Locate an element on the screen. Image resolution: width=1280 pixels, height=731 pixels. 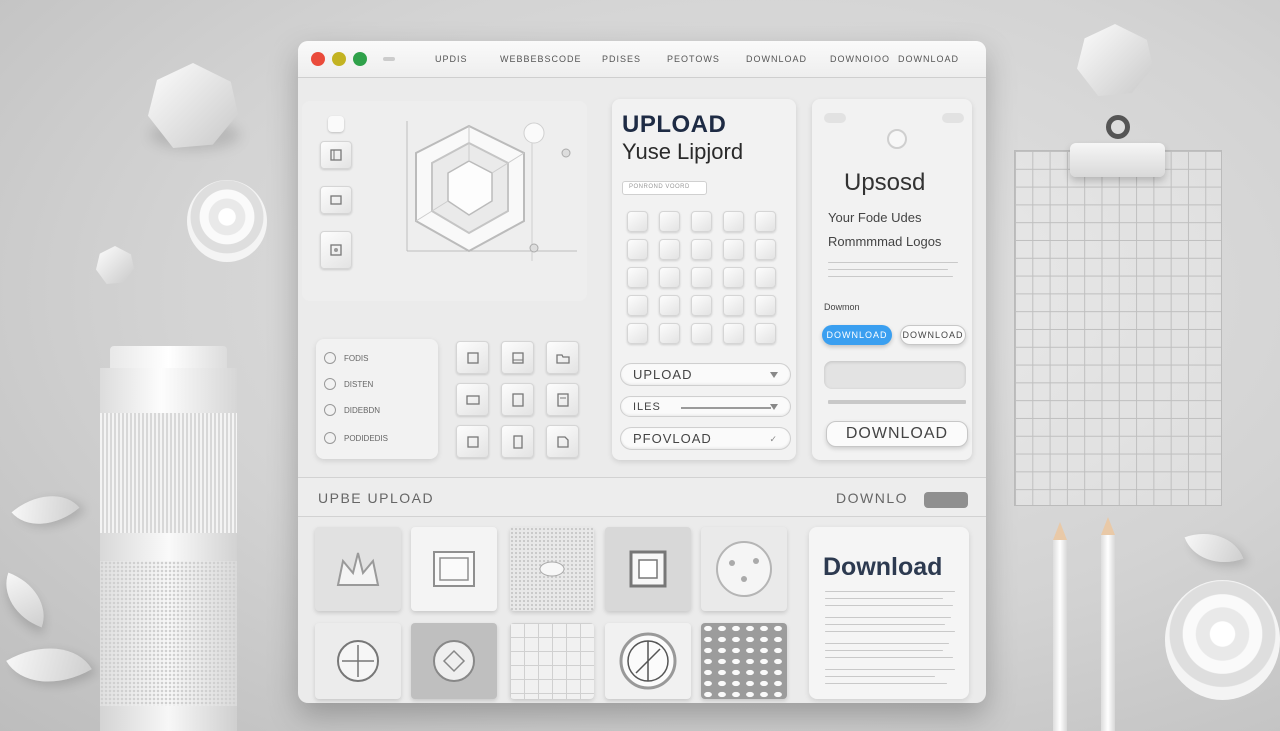
upload-heading: UPLOAD is located at coordinates (674, 124).